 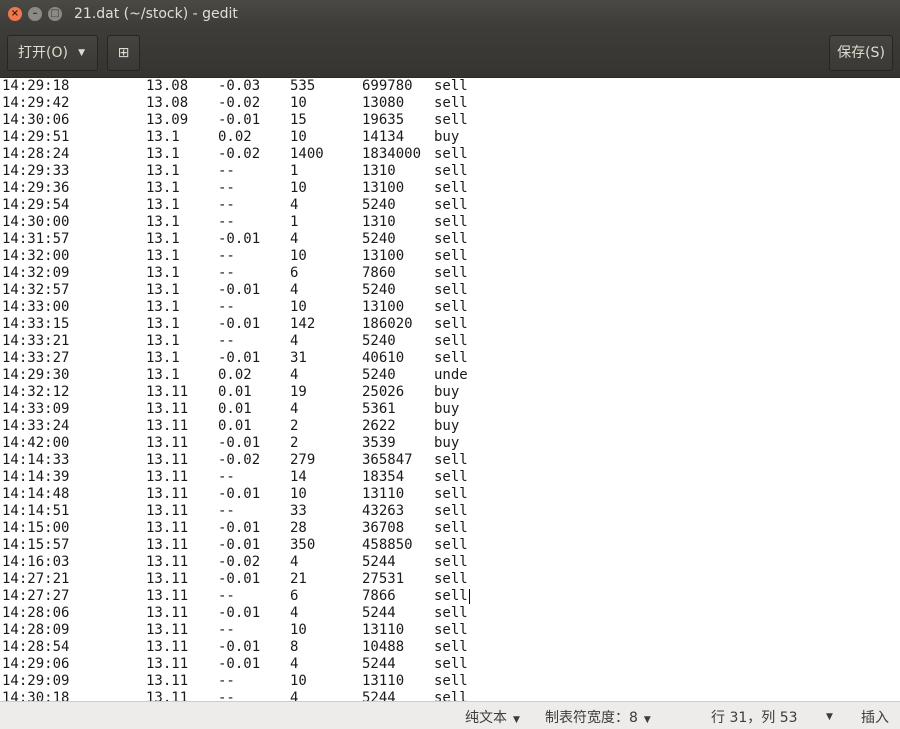 What do you see at coordinates (383, 137) in the screenshot?
I see `text-field: 14134` at bounding box center [383, 137].